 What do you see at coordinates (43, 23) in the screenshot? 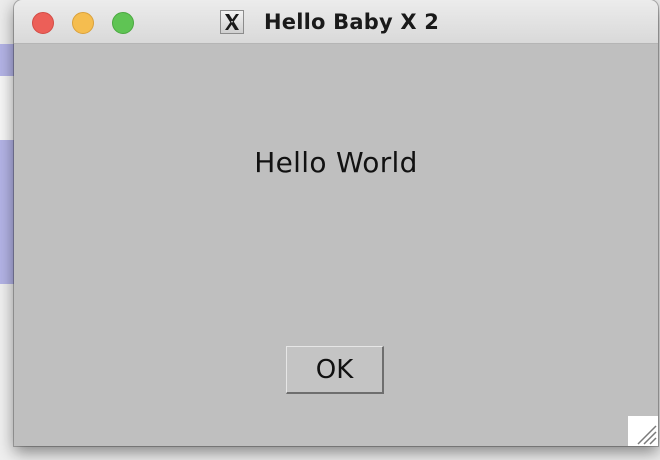
I see `close-button` at bounding box center [43, 23].